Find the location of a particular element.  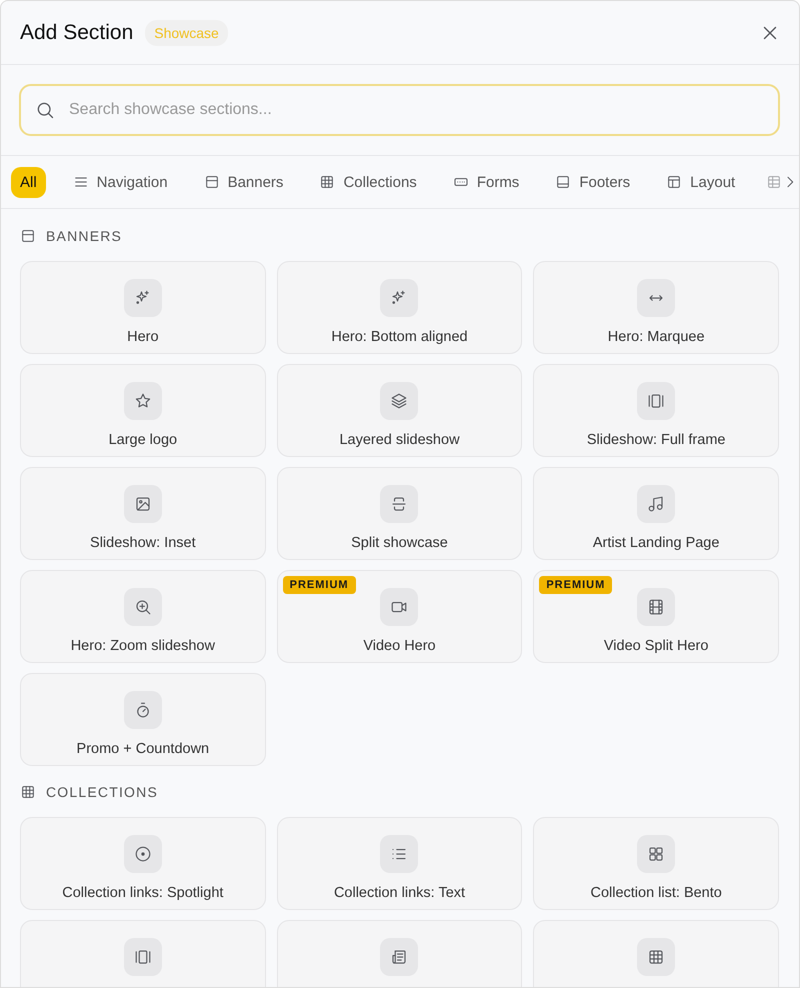

dialog-title: Add Section is located at coordinates (77, 32).